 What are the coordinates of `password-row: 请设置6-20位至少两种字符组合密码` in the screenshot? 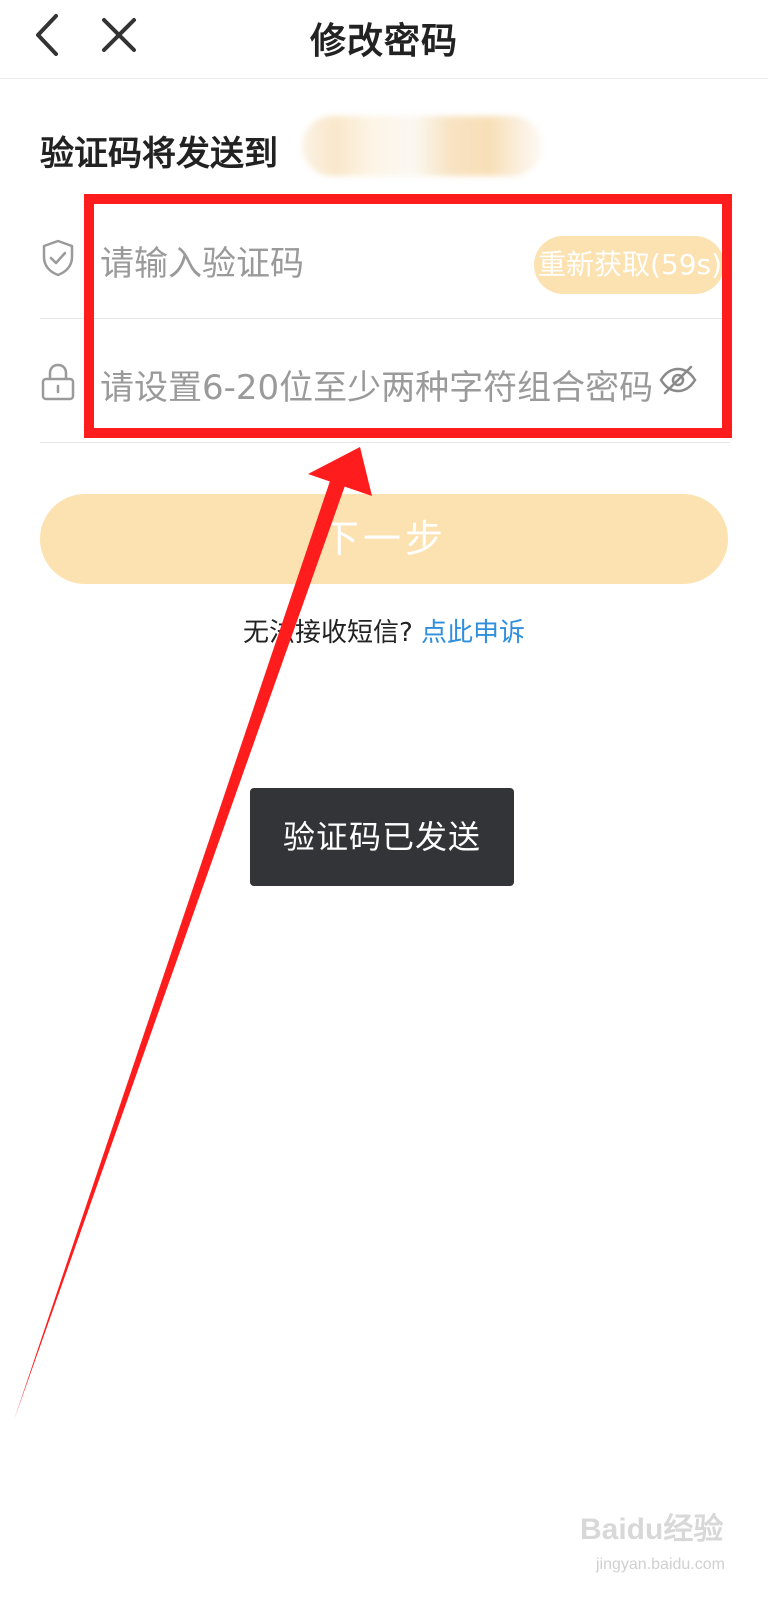 It's located at (385, 381).